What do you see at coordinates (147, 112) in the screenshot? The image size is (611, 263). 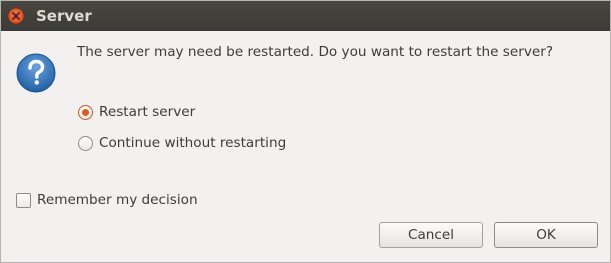 I see `option-label: Restart server` at bounding box center [147, 112].